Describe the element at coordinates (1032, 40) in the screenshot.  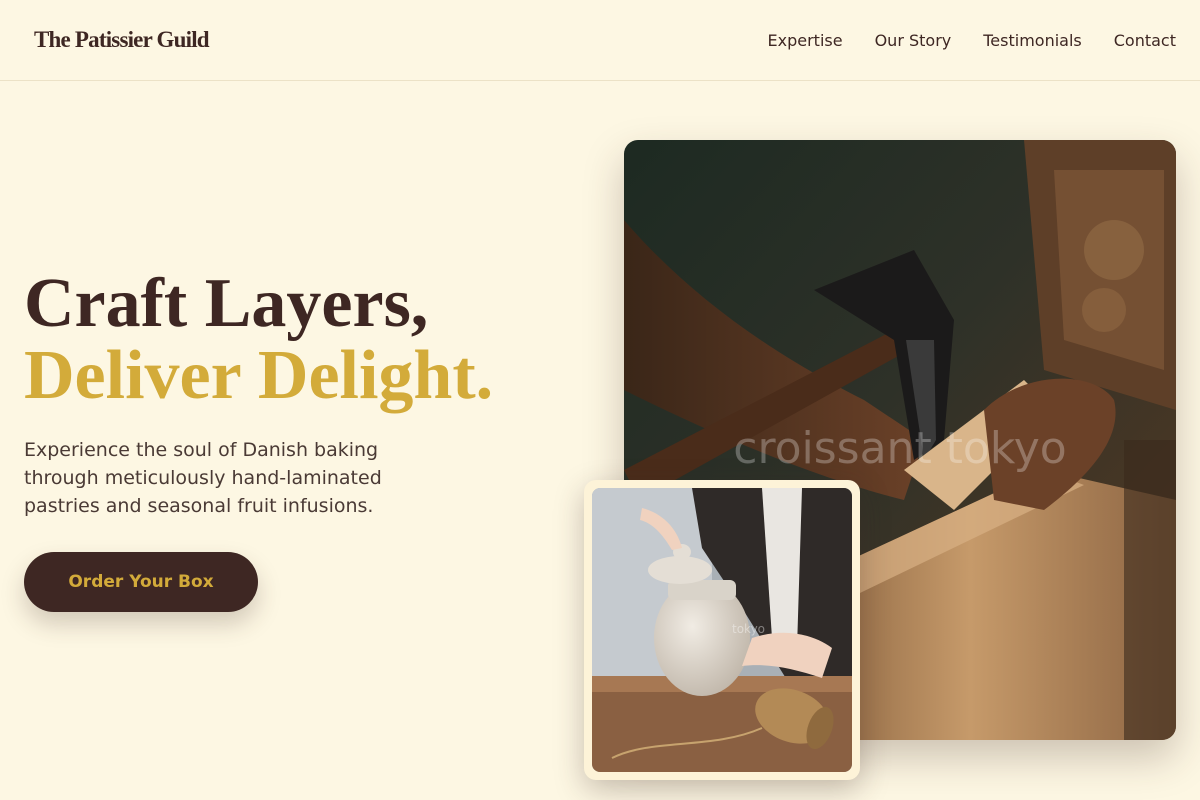
I see `nav-link-testimonials: Testimonials` at that location.